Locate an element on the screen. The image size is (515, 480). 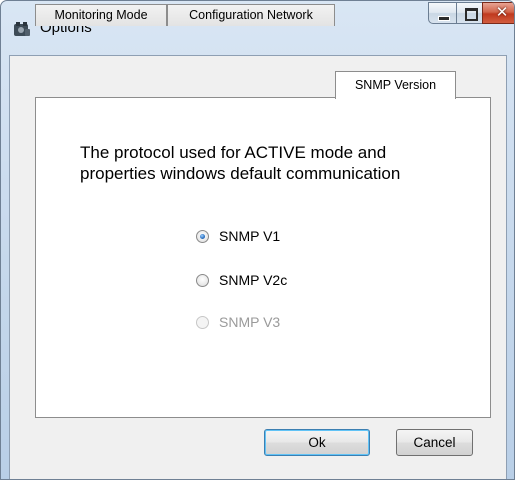
tab-monitoring-mode: Monitoring Mode is located at coordinates (101, 15).